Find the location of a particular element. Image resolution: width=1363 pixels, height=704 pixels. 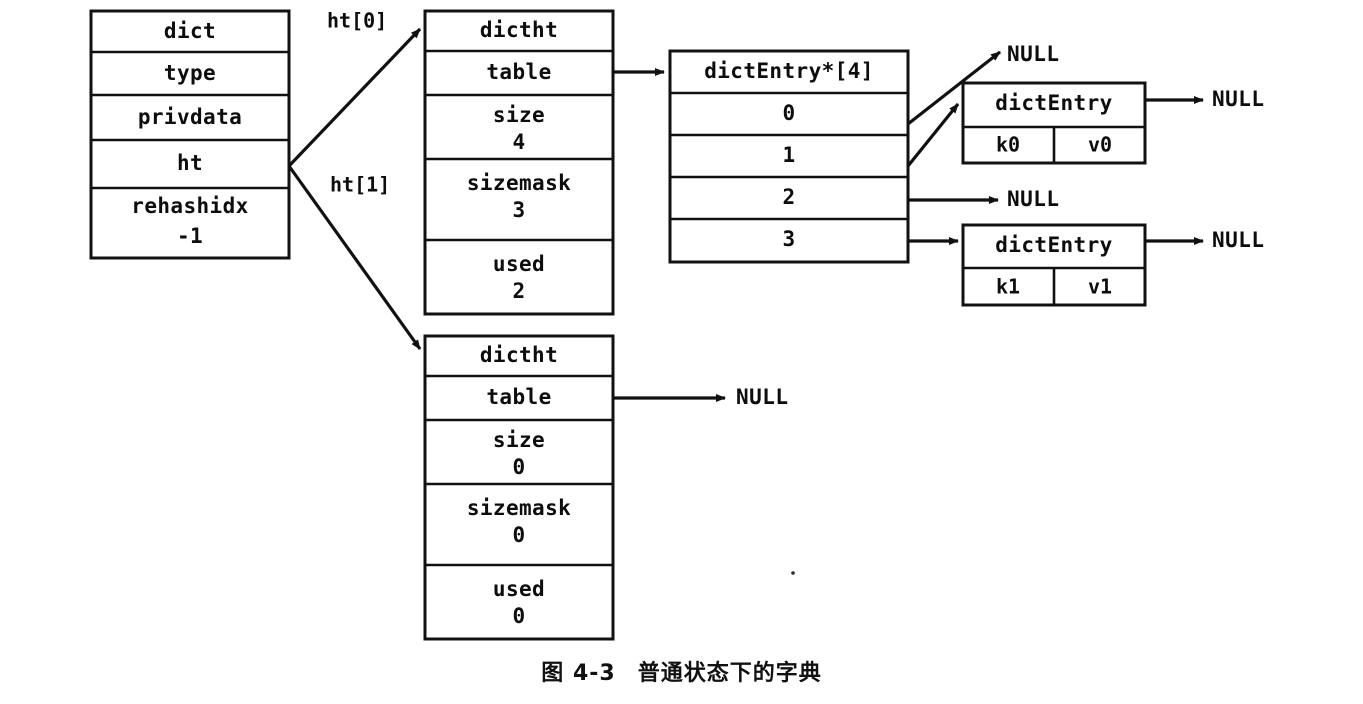

dict-title: dict is located at coordinates (190, 31).